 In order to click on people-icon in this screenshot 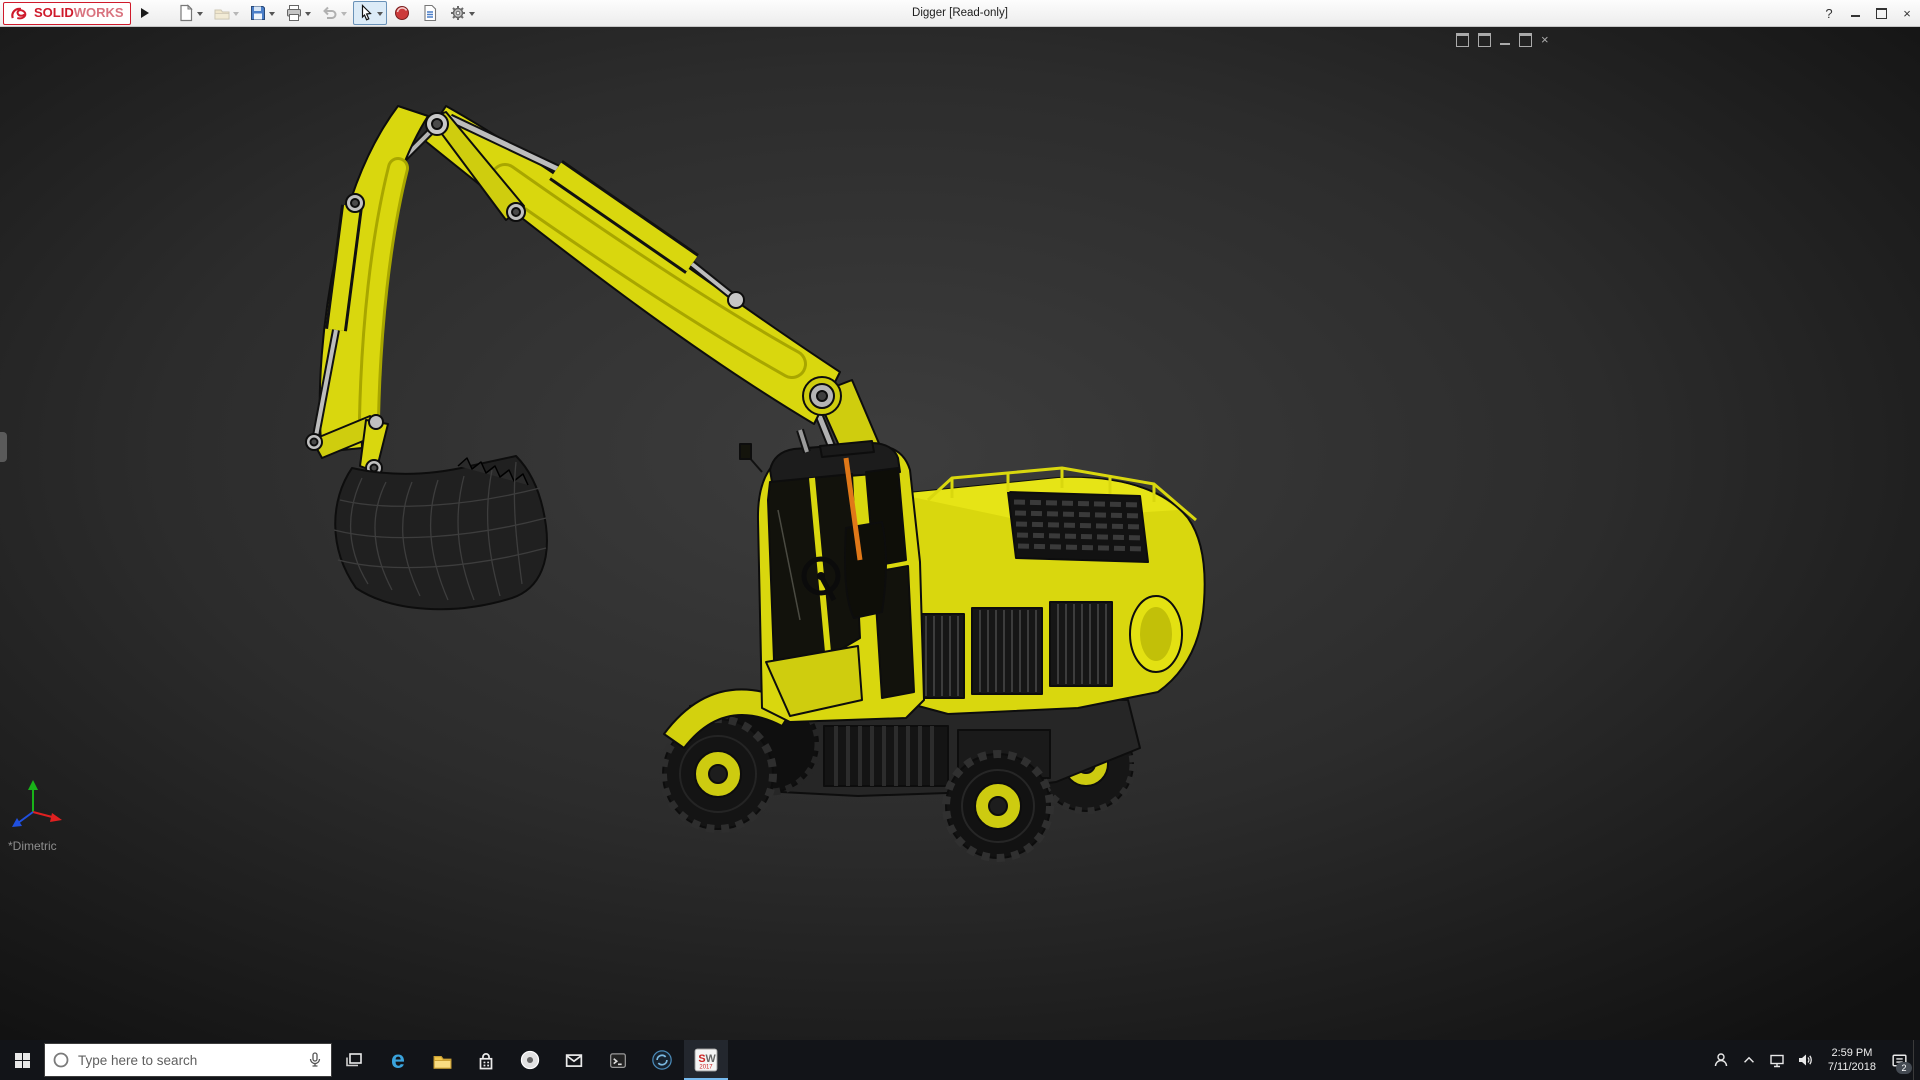, I will do `click(1721, 1060)`.